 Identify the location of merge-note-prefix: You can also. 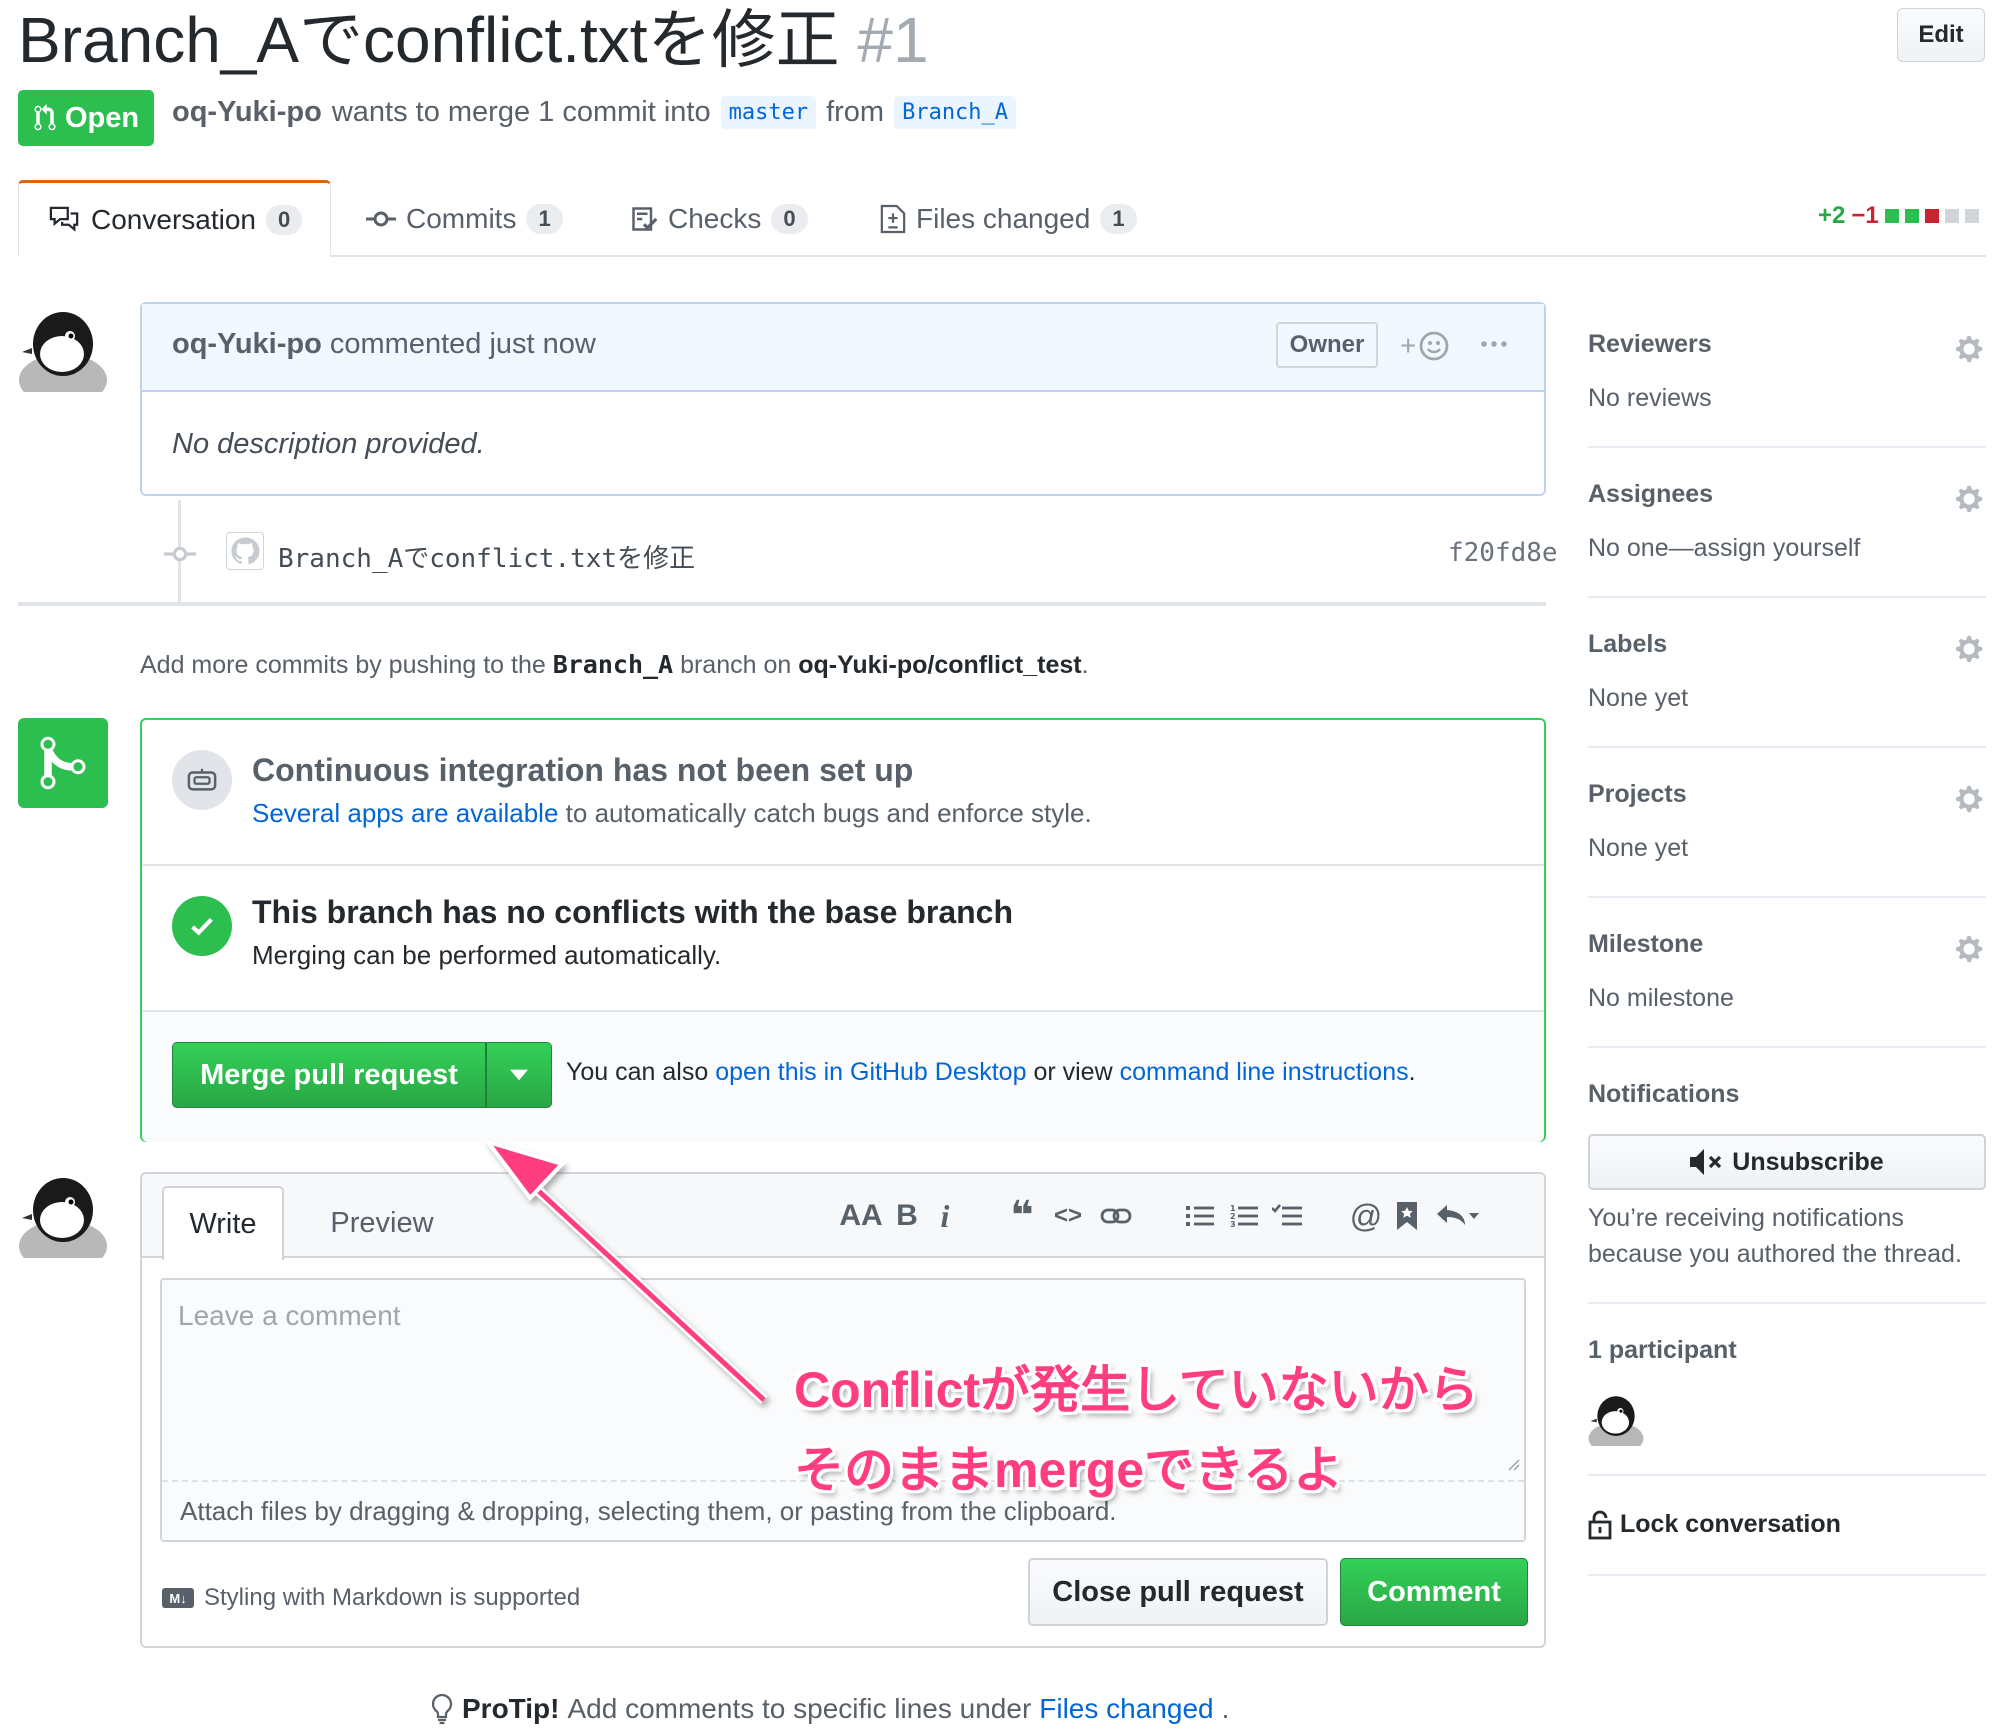
(637, 1072).